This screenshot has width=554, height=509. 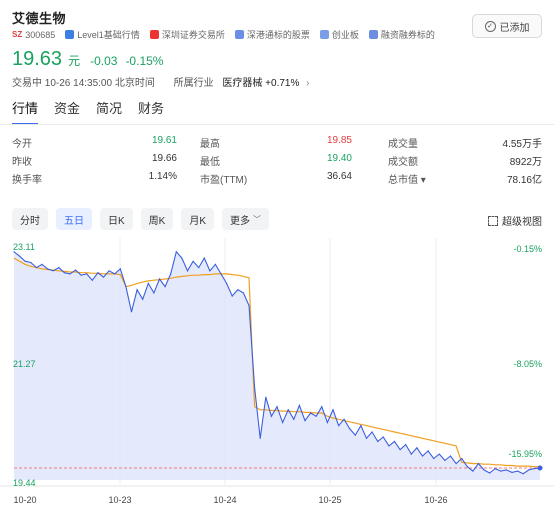 I want to click on y-label-right: -8.05%, so click(x=527, y=364).